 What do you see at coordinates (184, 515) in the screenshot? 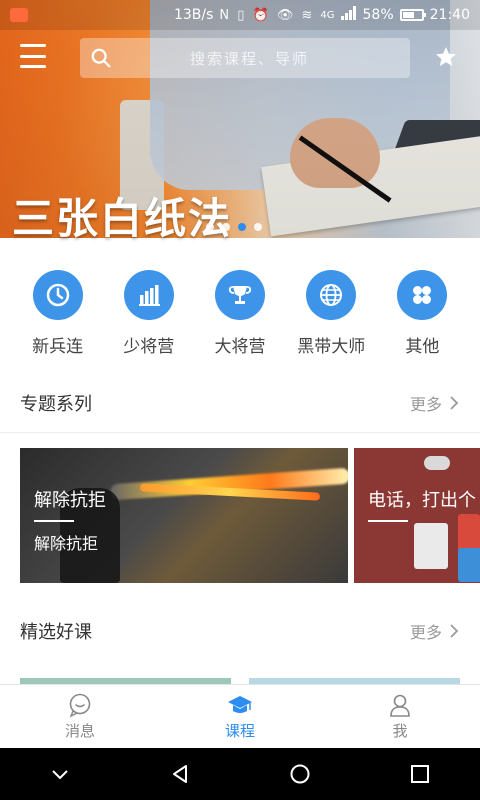
I see `topic-card: 解除抗拒 解除抗拒` at bounding box center [184, 515].